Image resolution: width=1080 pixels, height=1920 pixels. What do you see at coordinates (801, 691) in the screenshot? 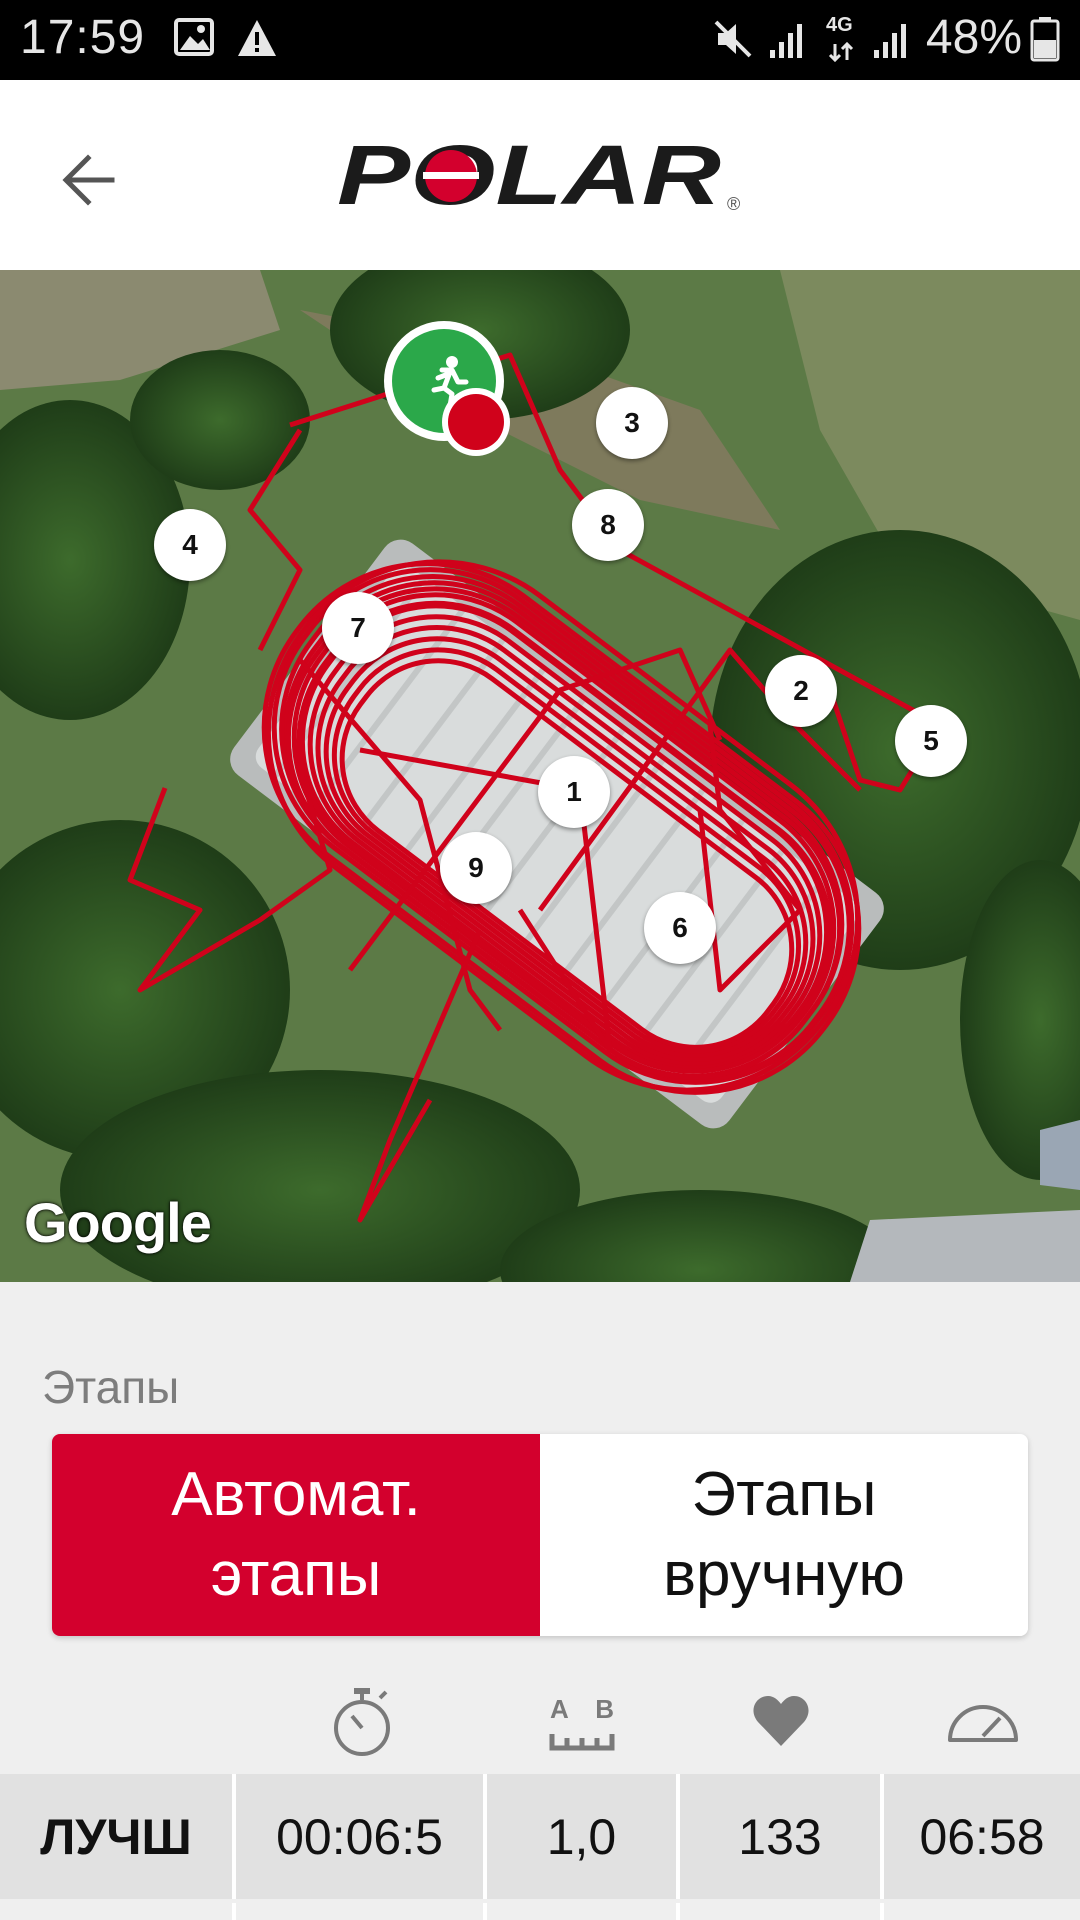
I see `lap-marker-2: 2` at bounding box center [801, 691].